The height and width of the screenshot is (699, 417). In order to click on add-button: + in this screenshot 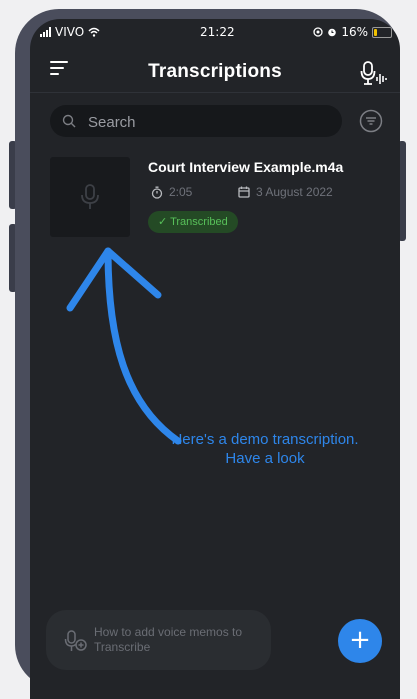, I will do `click(360, 641)`.